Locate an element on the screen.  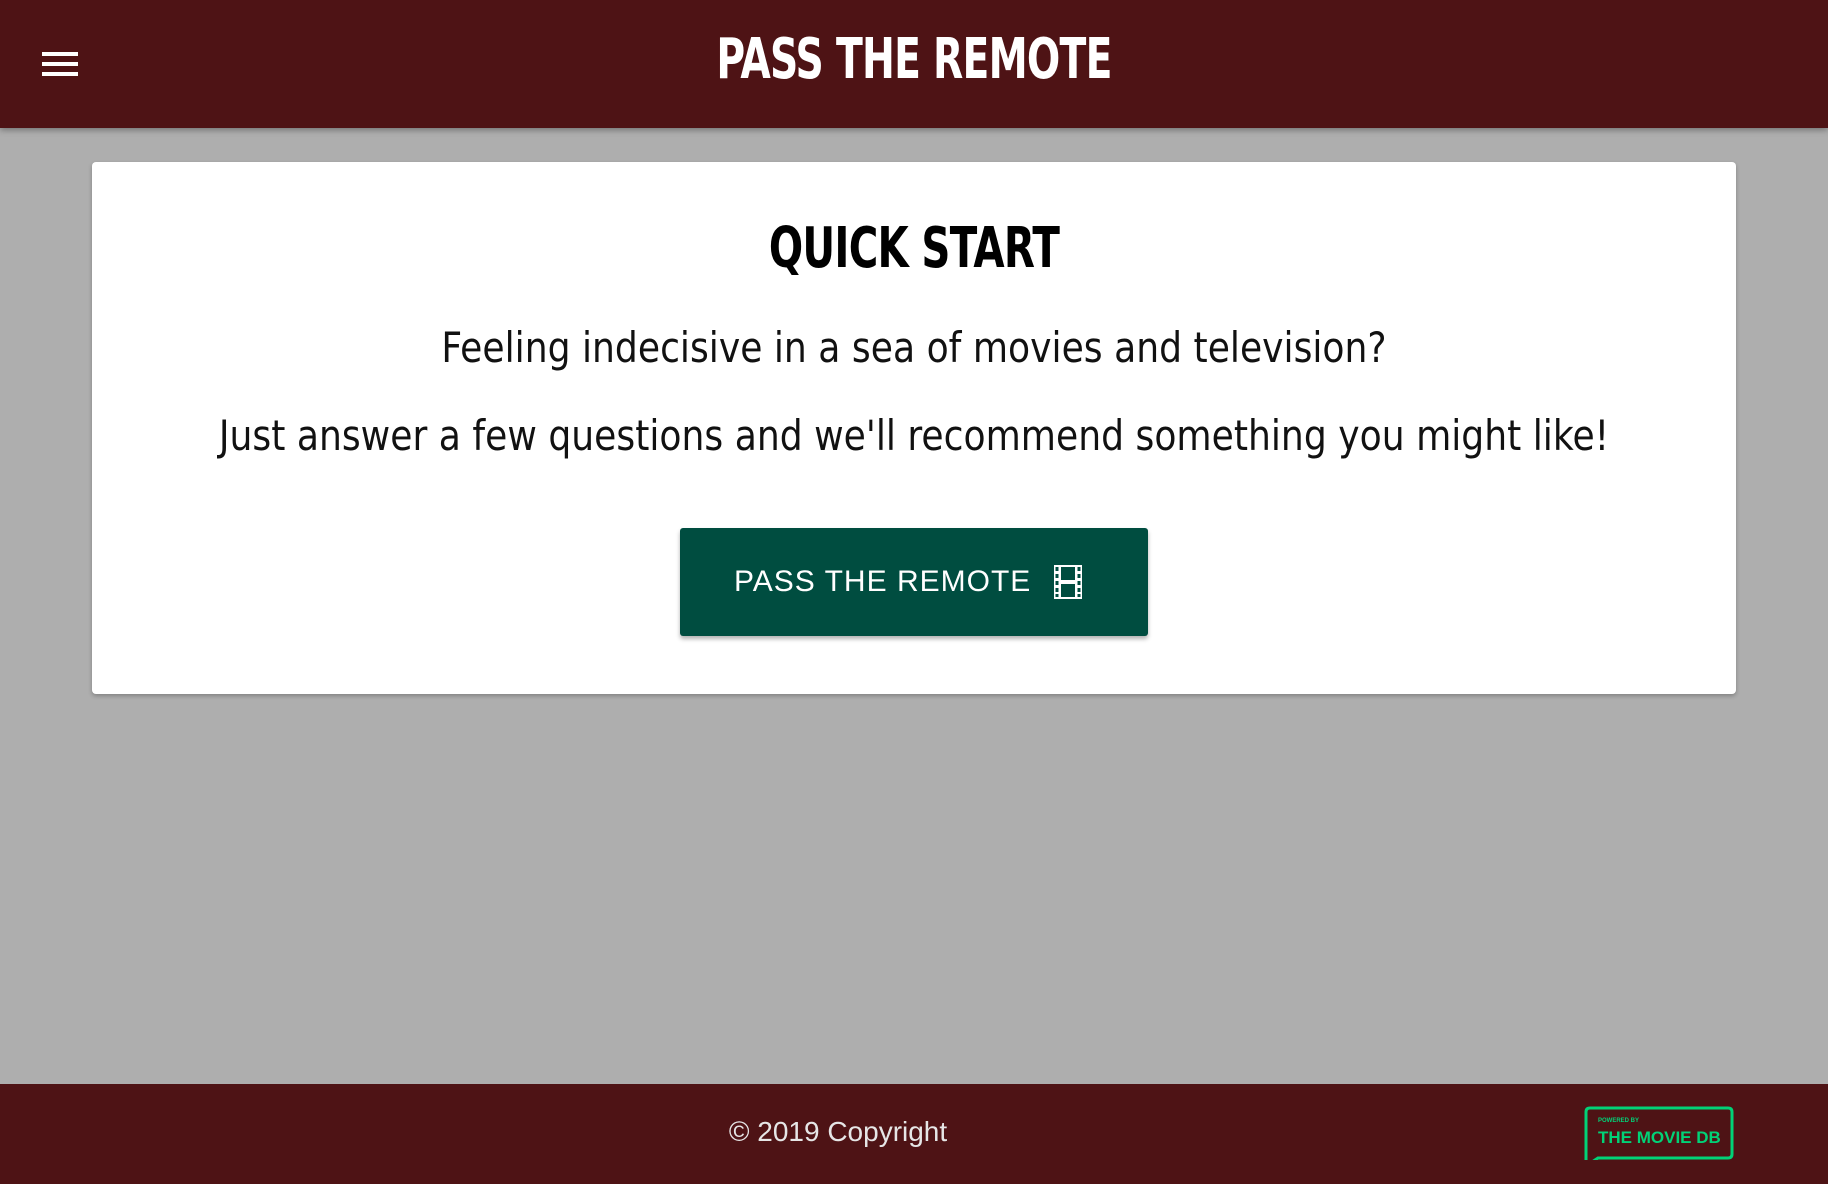
quick-start-title: QUICK START is located at coordinates (914, 248).